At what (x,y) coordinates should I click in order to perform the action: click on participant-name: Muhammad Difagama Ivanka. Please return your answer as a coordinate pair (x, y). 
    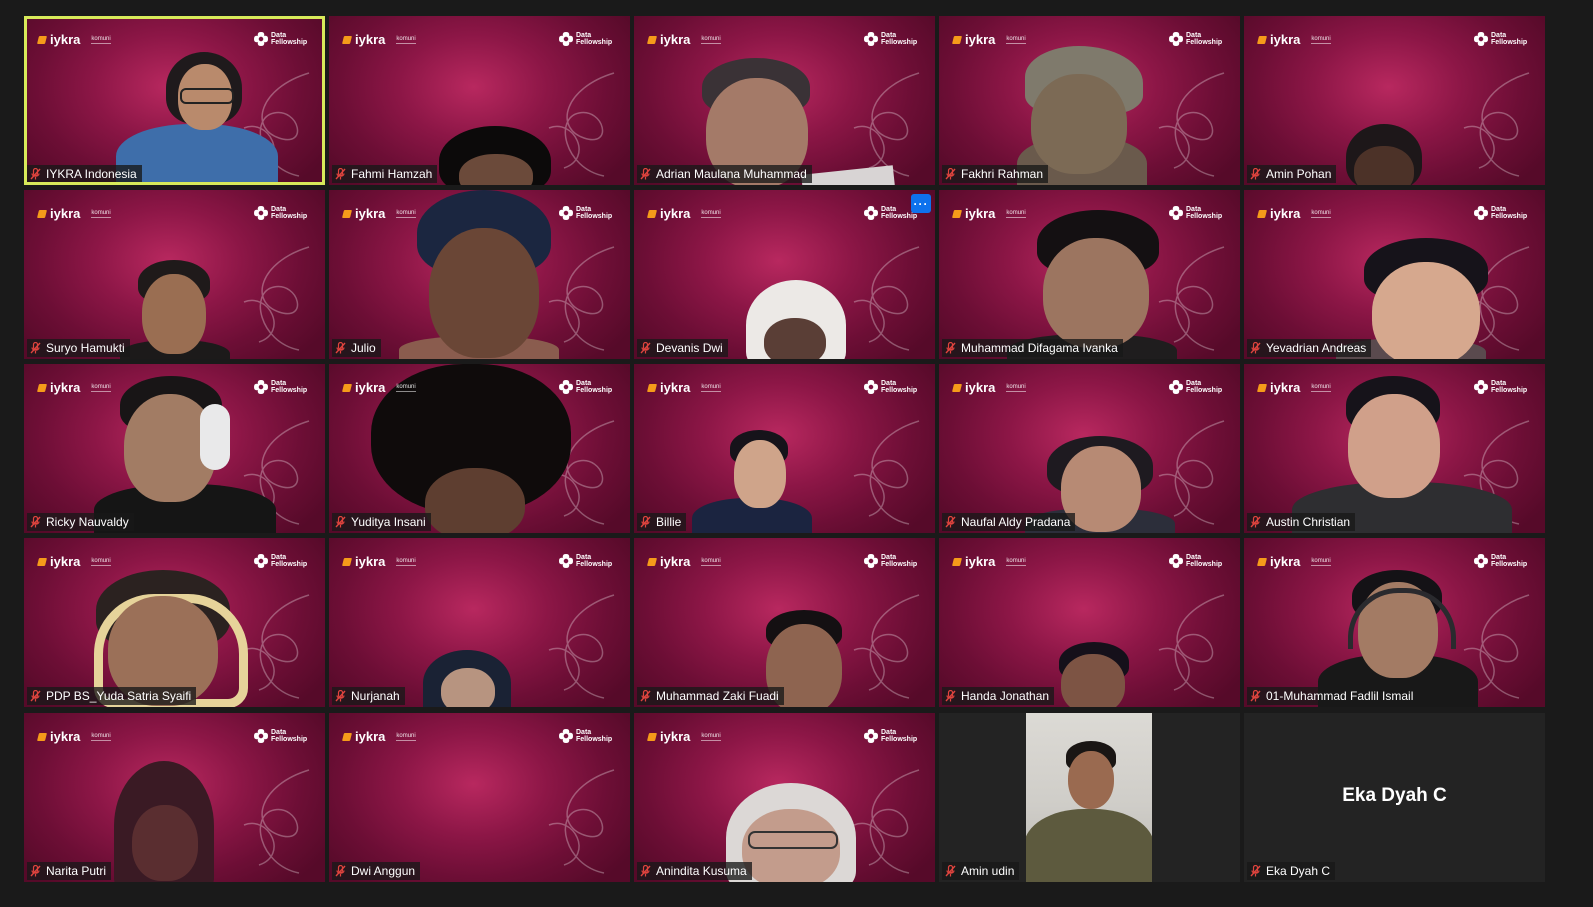
    Looking at the image, I should click on (1039, 348).